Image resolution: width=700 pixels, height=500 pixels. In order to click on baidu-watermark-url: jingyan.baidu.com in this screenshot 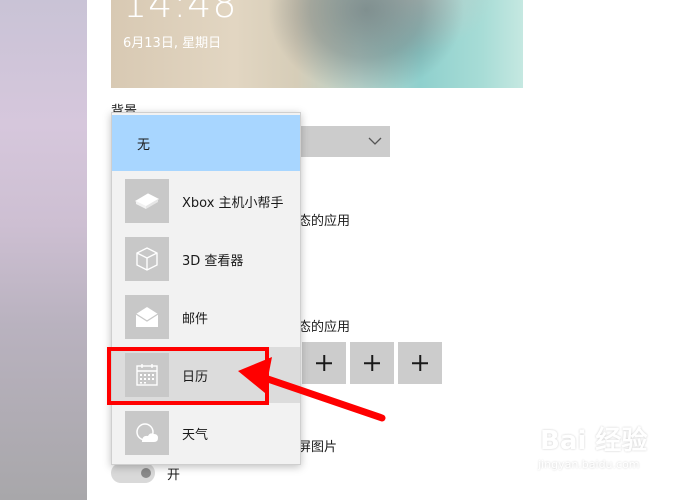, I will do `click(589, 464)`.